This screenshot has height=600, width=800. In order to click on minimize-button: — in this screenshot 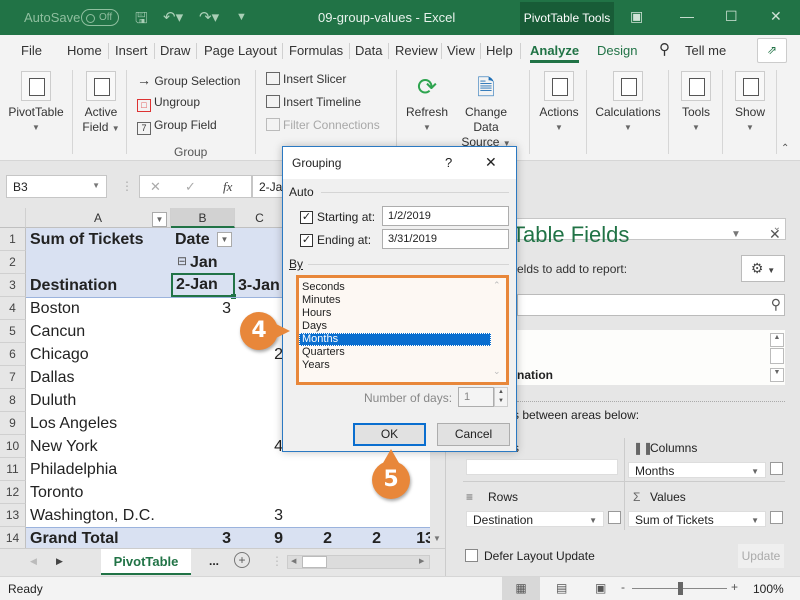, I will do `click(687, 16)`.